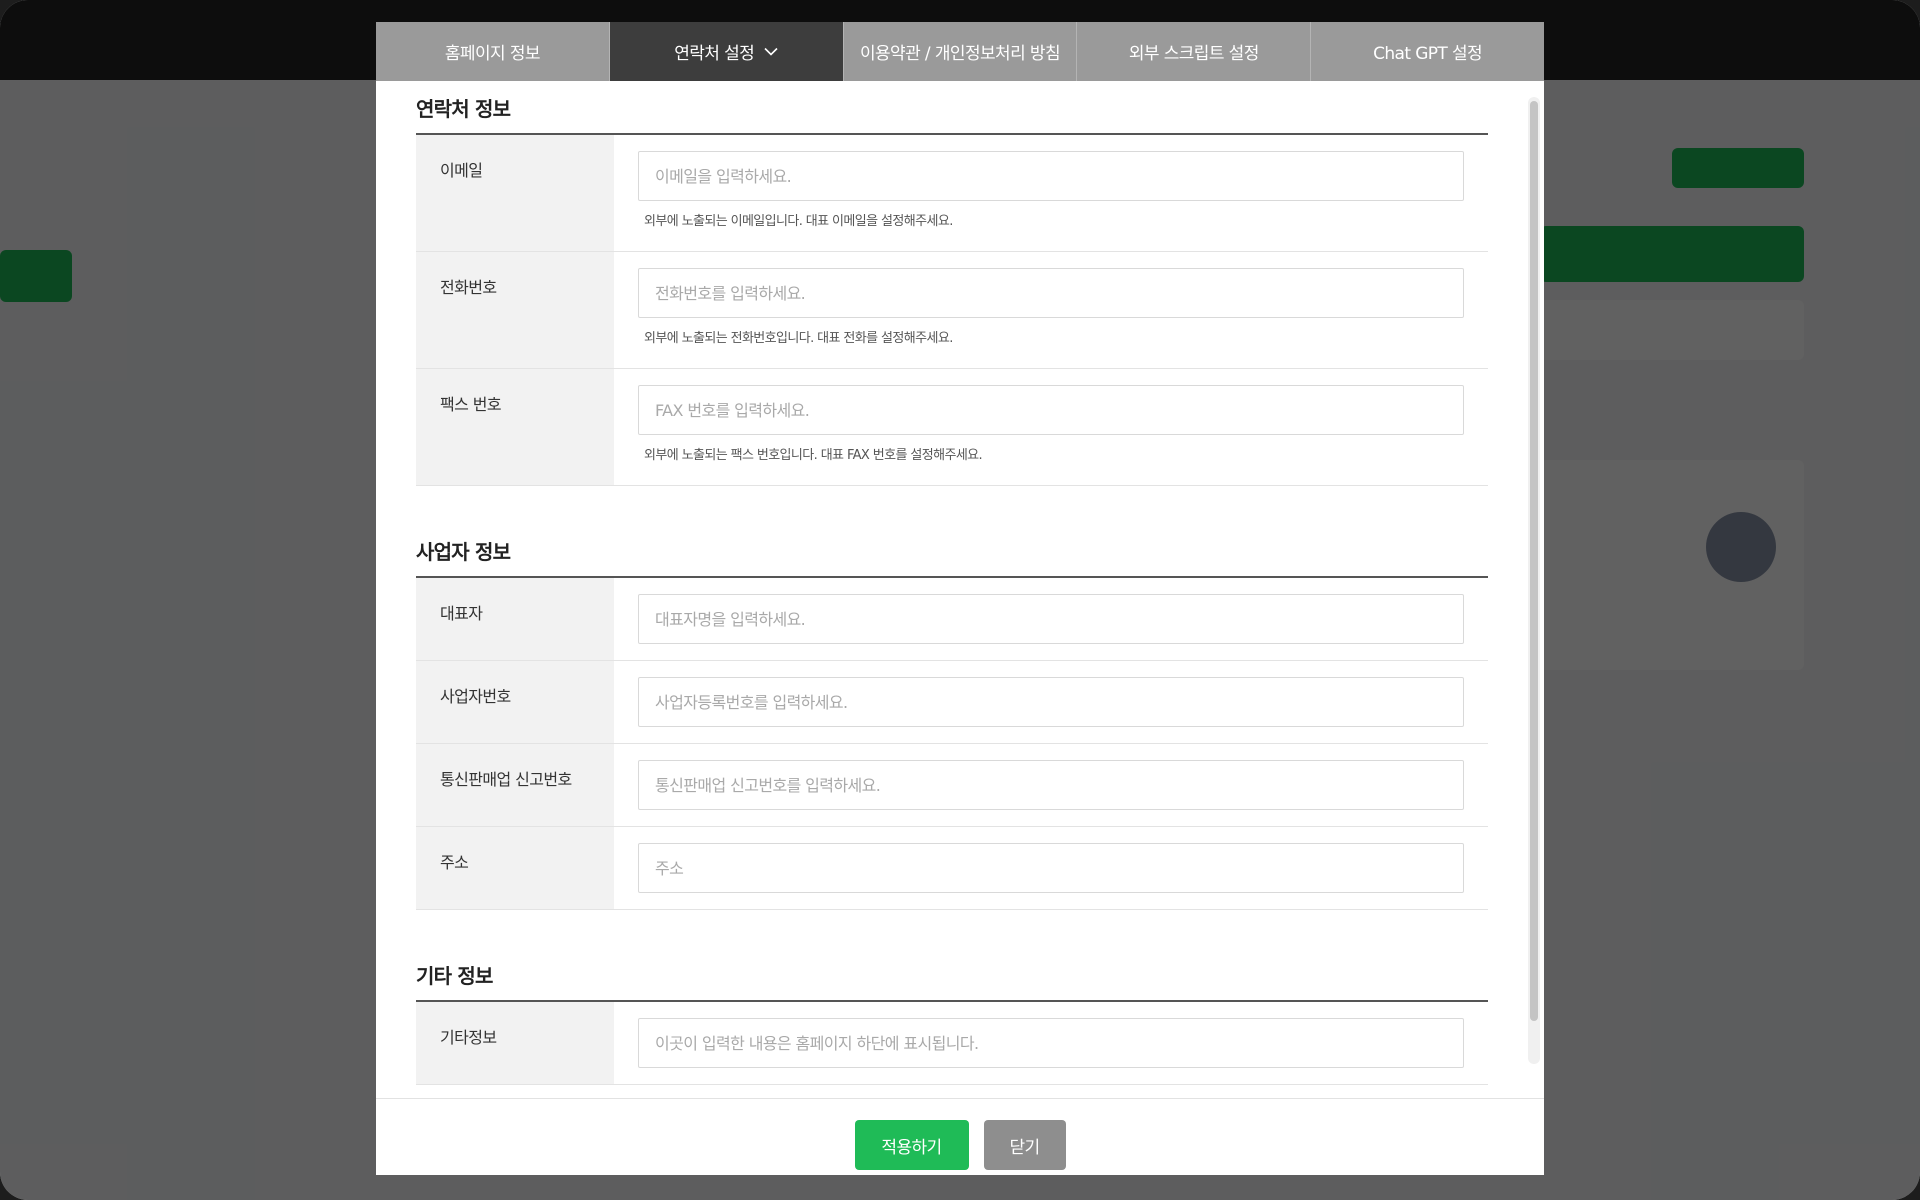 This screenshot has height=1200, width=1920. I want to click on chevron-down-icon, so click(771, 51).